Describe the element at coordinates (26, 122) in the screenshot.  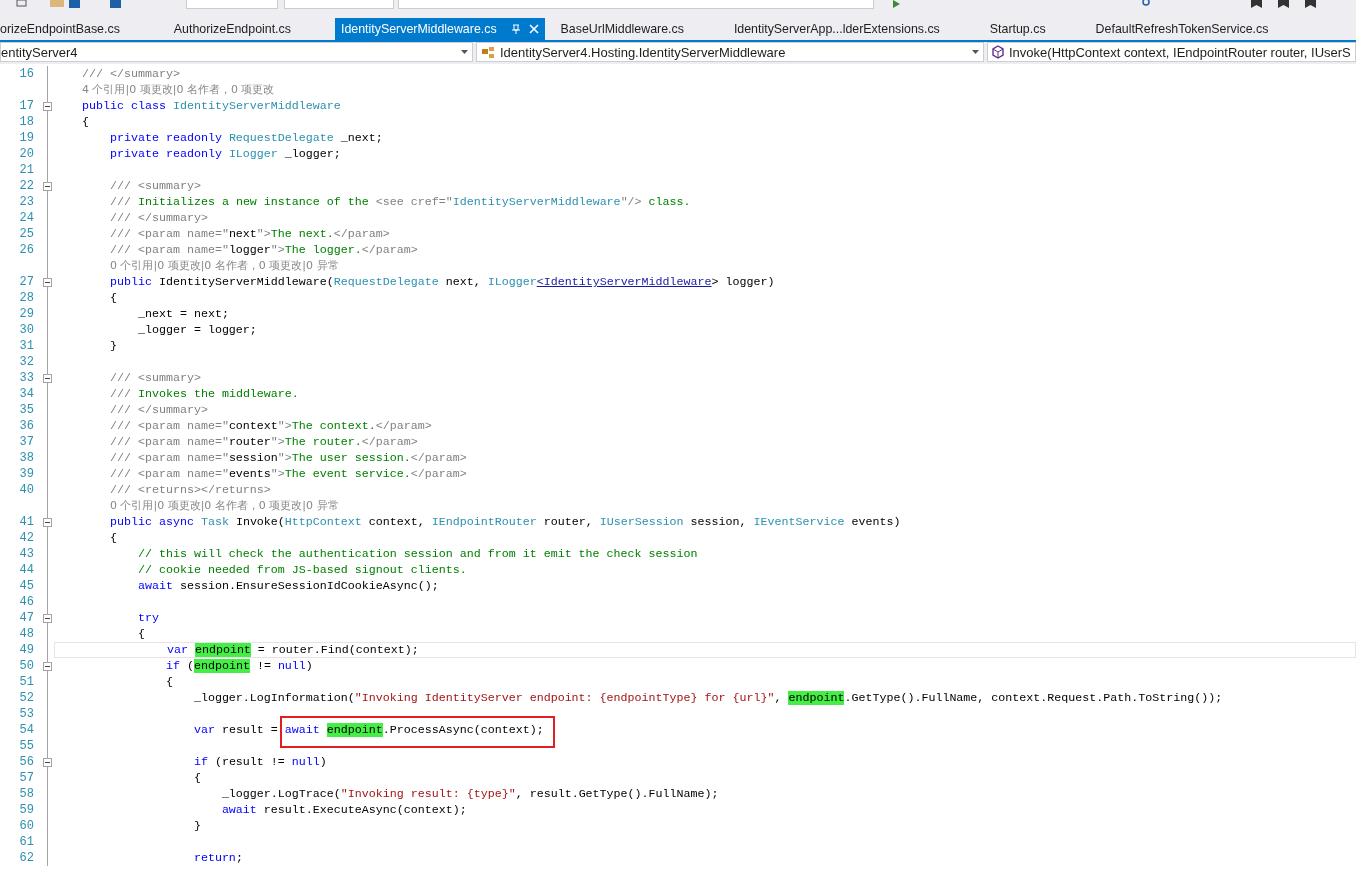
I see `line-number: 18` at that location.